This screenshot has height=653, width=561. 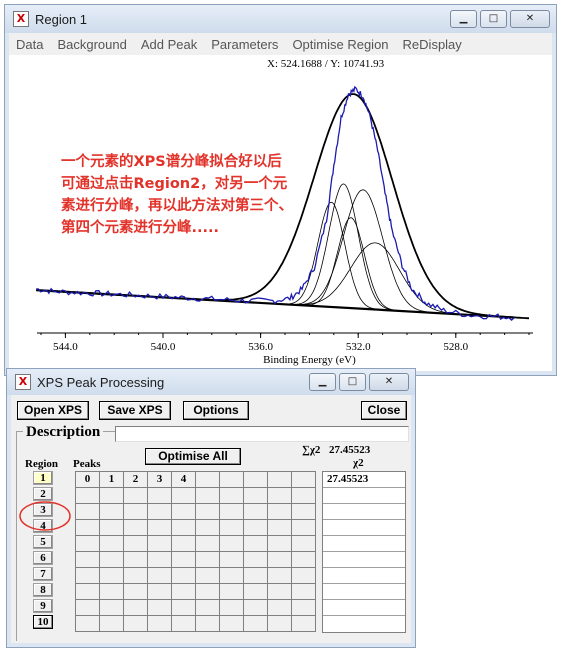 What do you see at coordinates (160, 480) in the screenshot?
I see `peak-header-cell: 3` at bounding box center [160, 480].